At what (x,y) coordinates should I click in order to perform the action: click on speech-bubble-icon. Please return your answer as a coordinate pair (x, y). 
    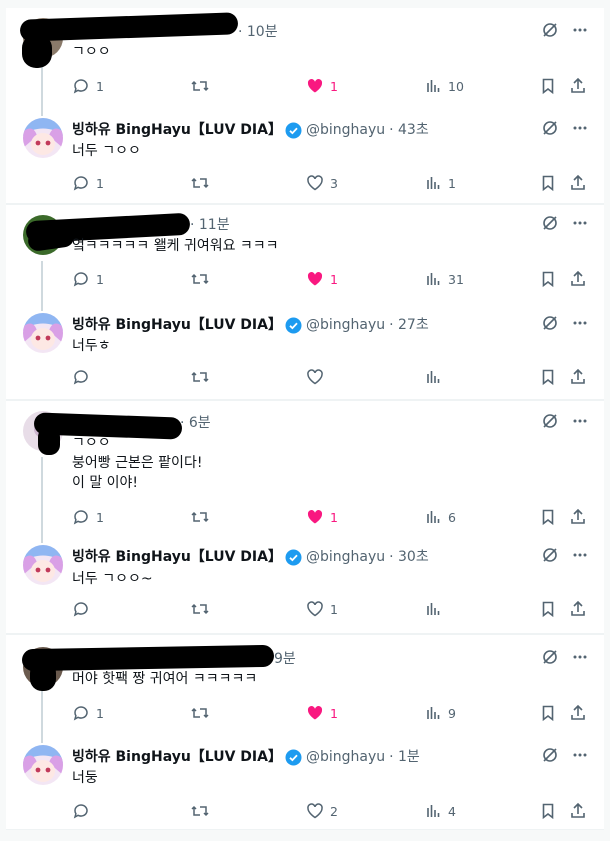
    Looking at the image, I should click on (81, 279).